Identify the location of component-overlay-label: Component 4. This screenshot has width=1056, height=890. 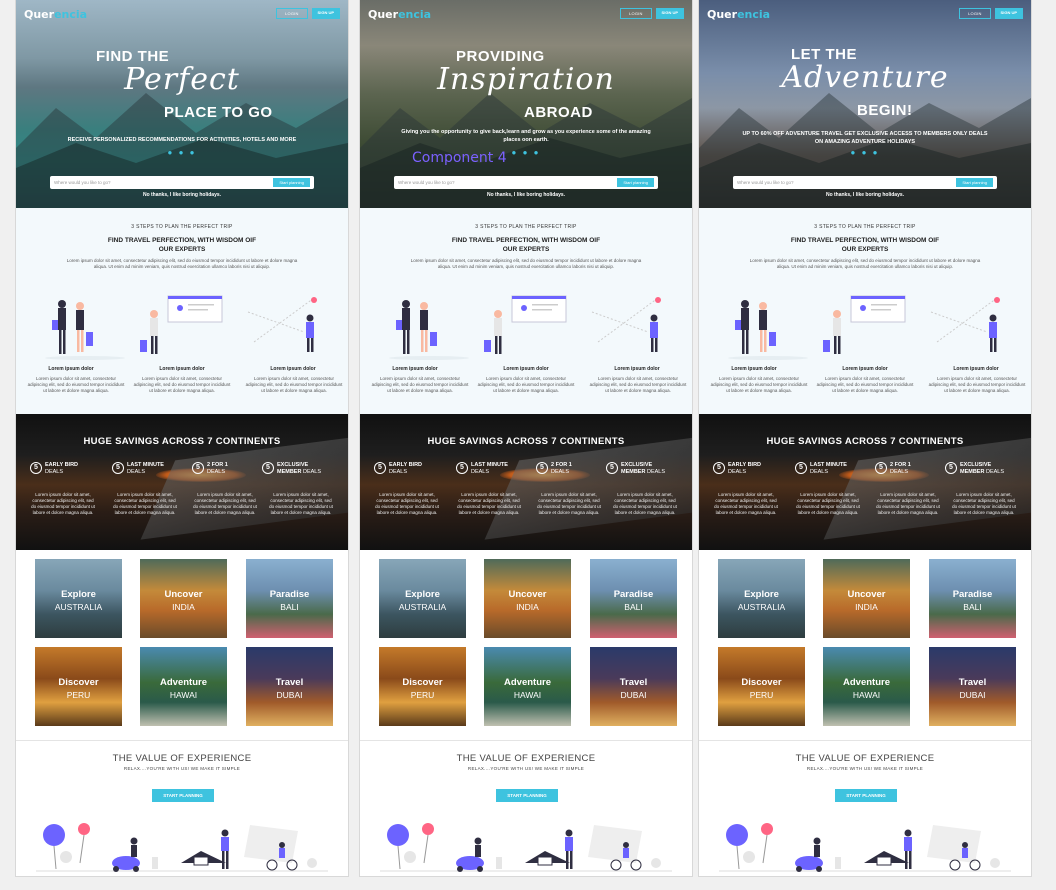
(459, 158).